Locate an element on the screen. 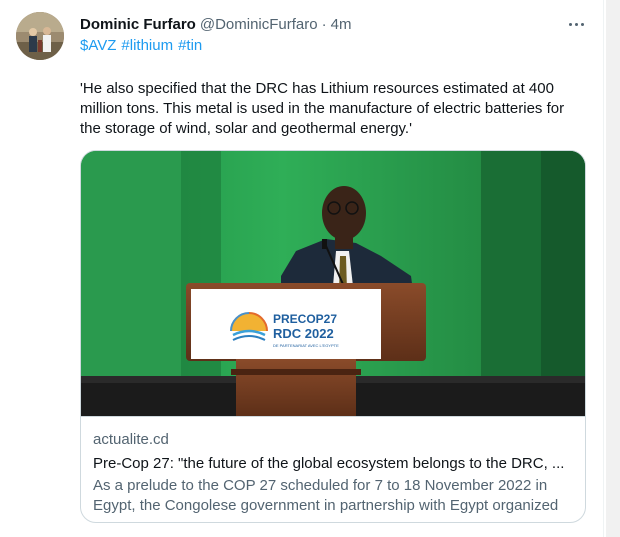  tweet-header: Dominic Furfaro @DominicFurfaro · 4m is located at coordinates (215, 24).